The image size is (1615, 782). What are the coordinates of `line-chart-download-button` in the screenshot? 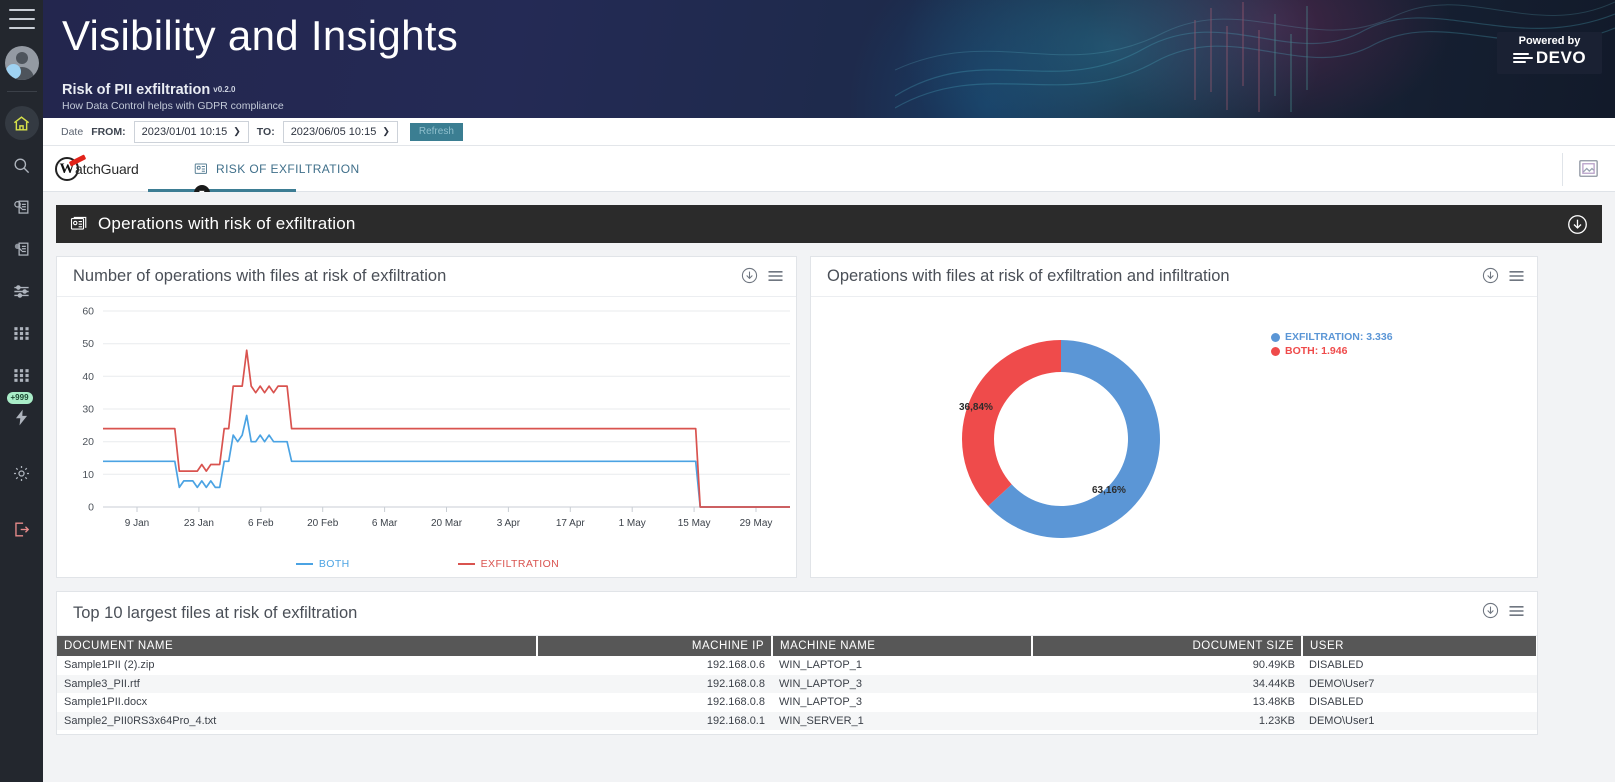 It's located at (749, 275).